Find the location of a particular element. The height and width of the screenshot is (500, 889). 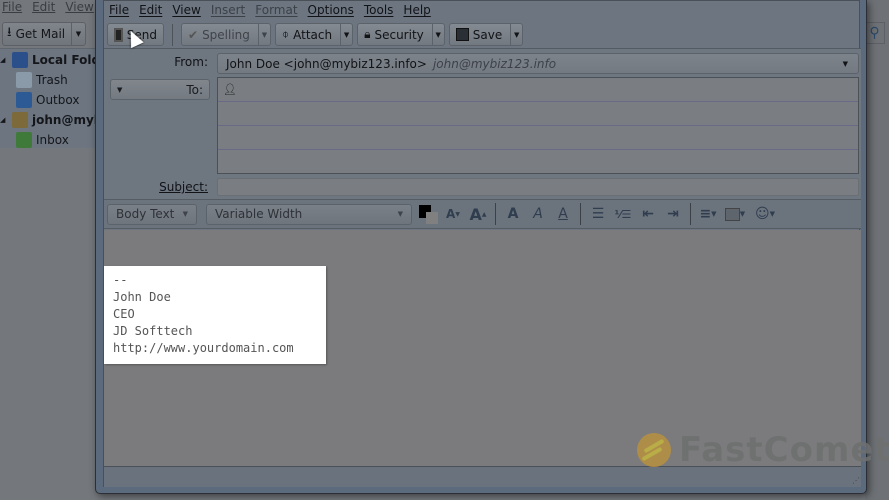

signature-line: JD Softtech is located at coordinates (153, 331).